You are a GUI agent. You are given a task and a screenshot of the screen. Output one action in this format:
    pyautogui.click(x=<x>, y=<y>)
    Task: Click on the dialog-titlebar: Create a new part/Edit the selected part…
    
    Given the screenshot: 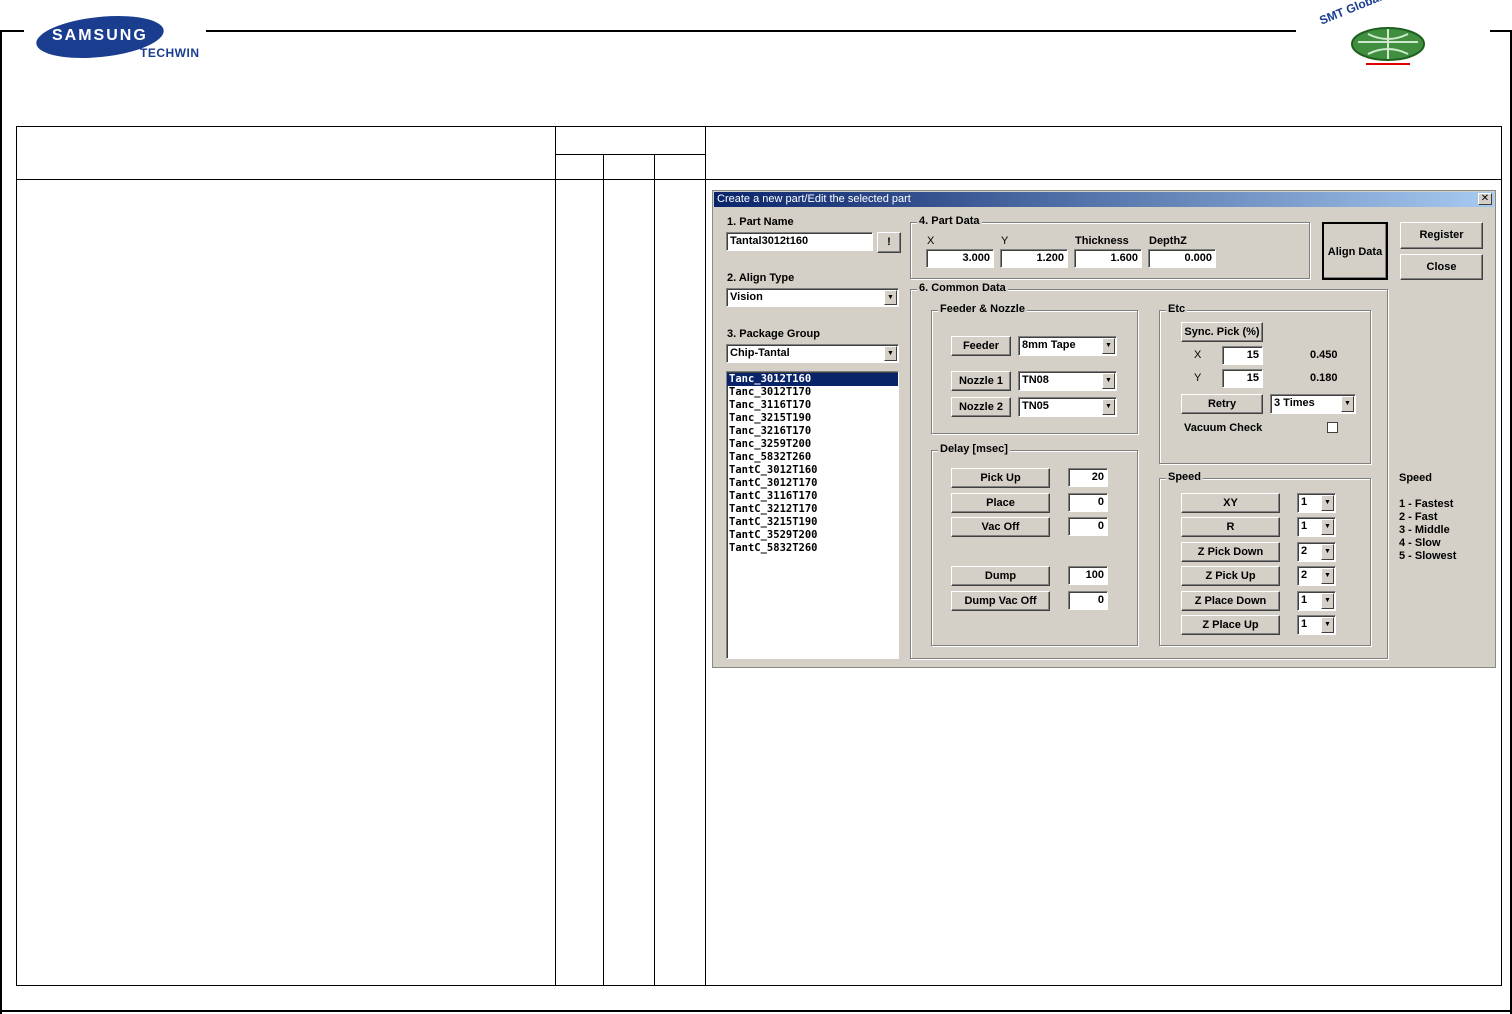 What is the action you would take?
    pyautogui.click(x=1104, y=199)
    